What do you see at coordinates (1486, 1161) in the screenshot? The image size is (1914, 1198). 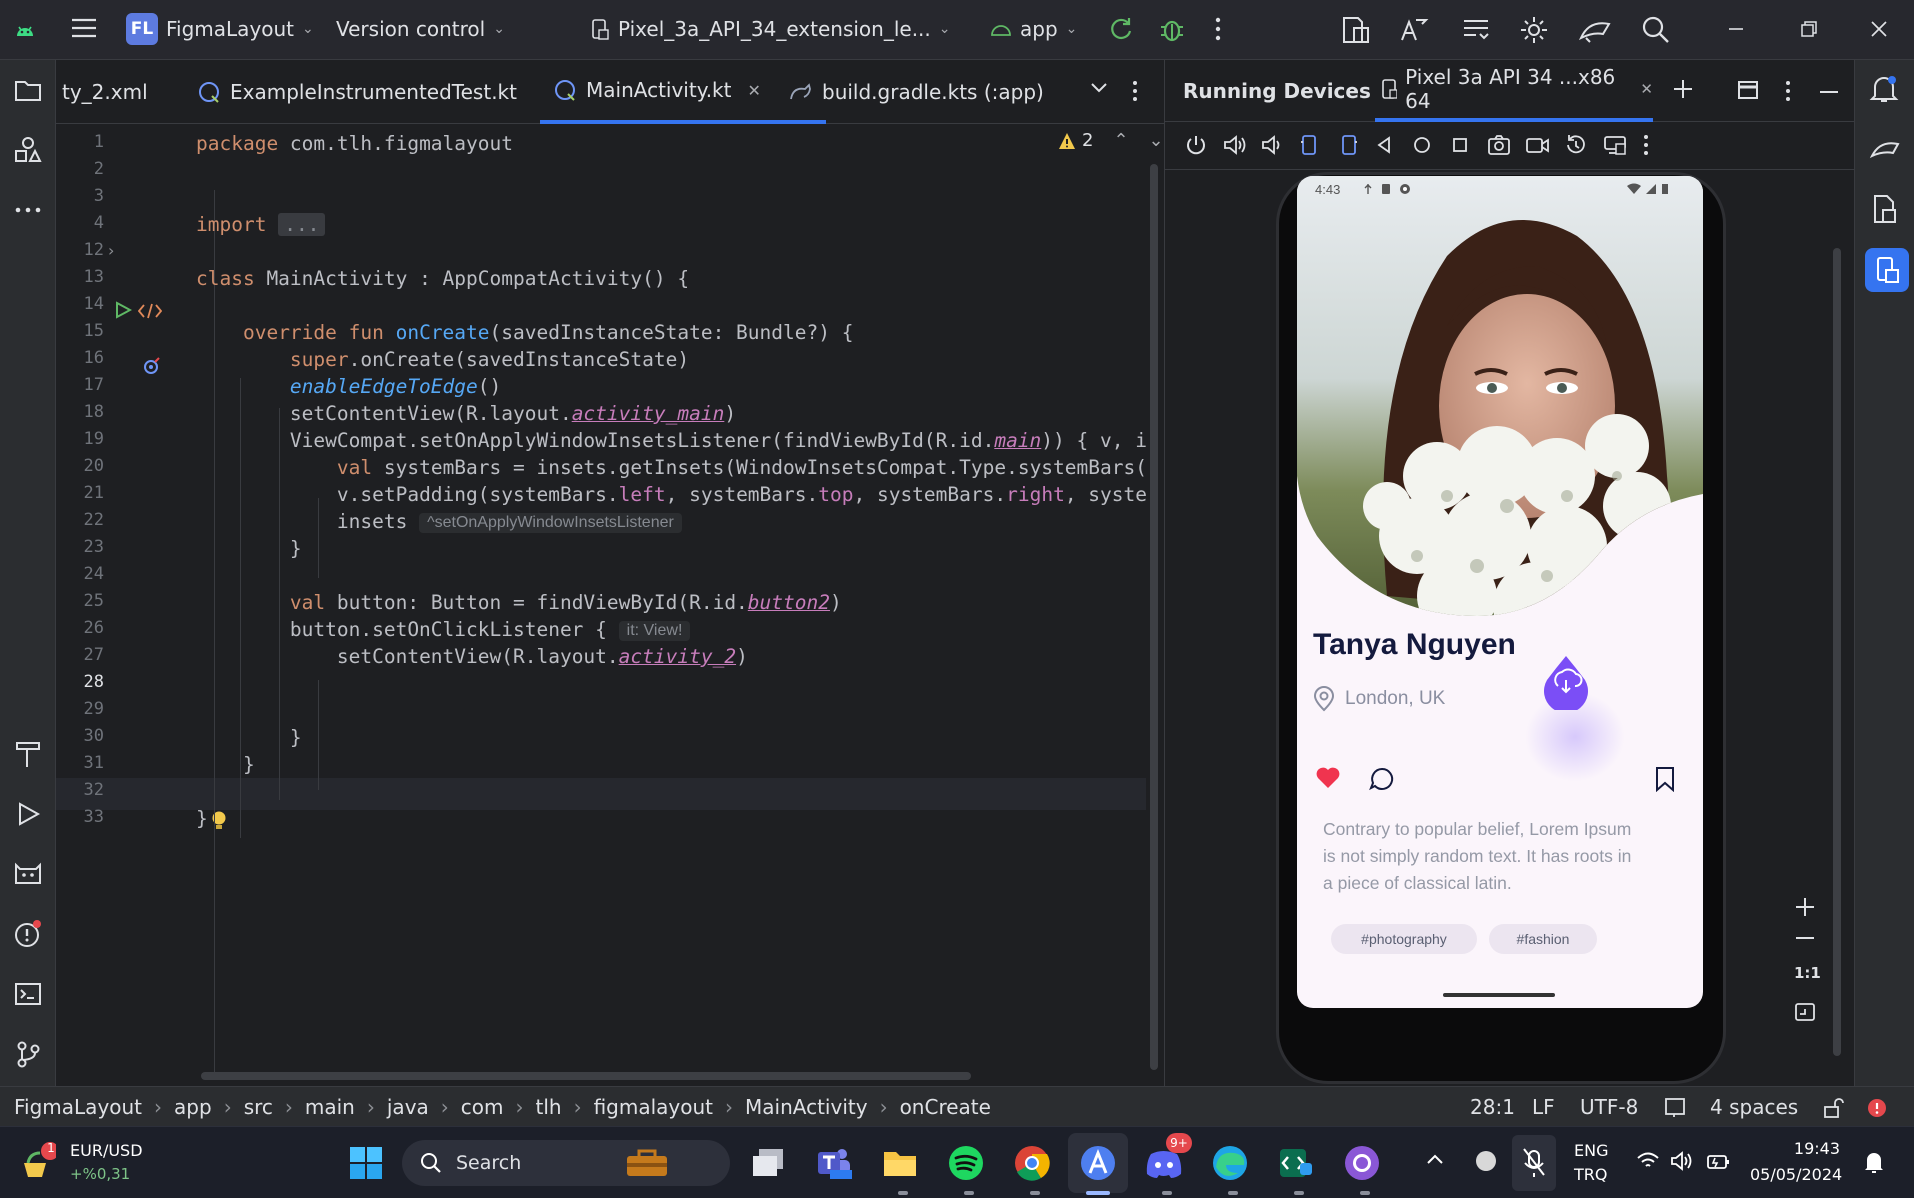 I see `tray-app-icon` at bounding box center [1486, 1161].